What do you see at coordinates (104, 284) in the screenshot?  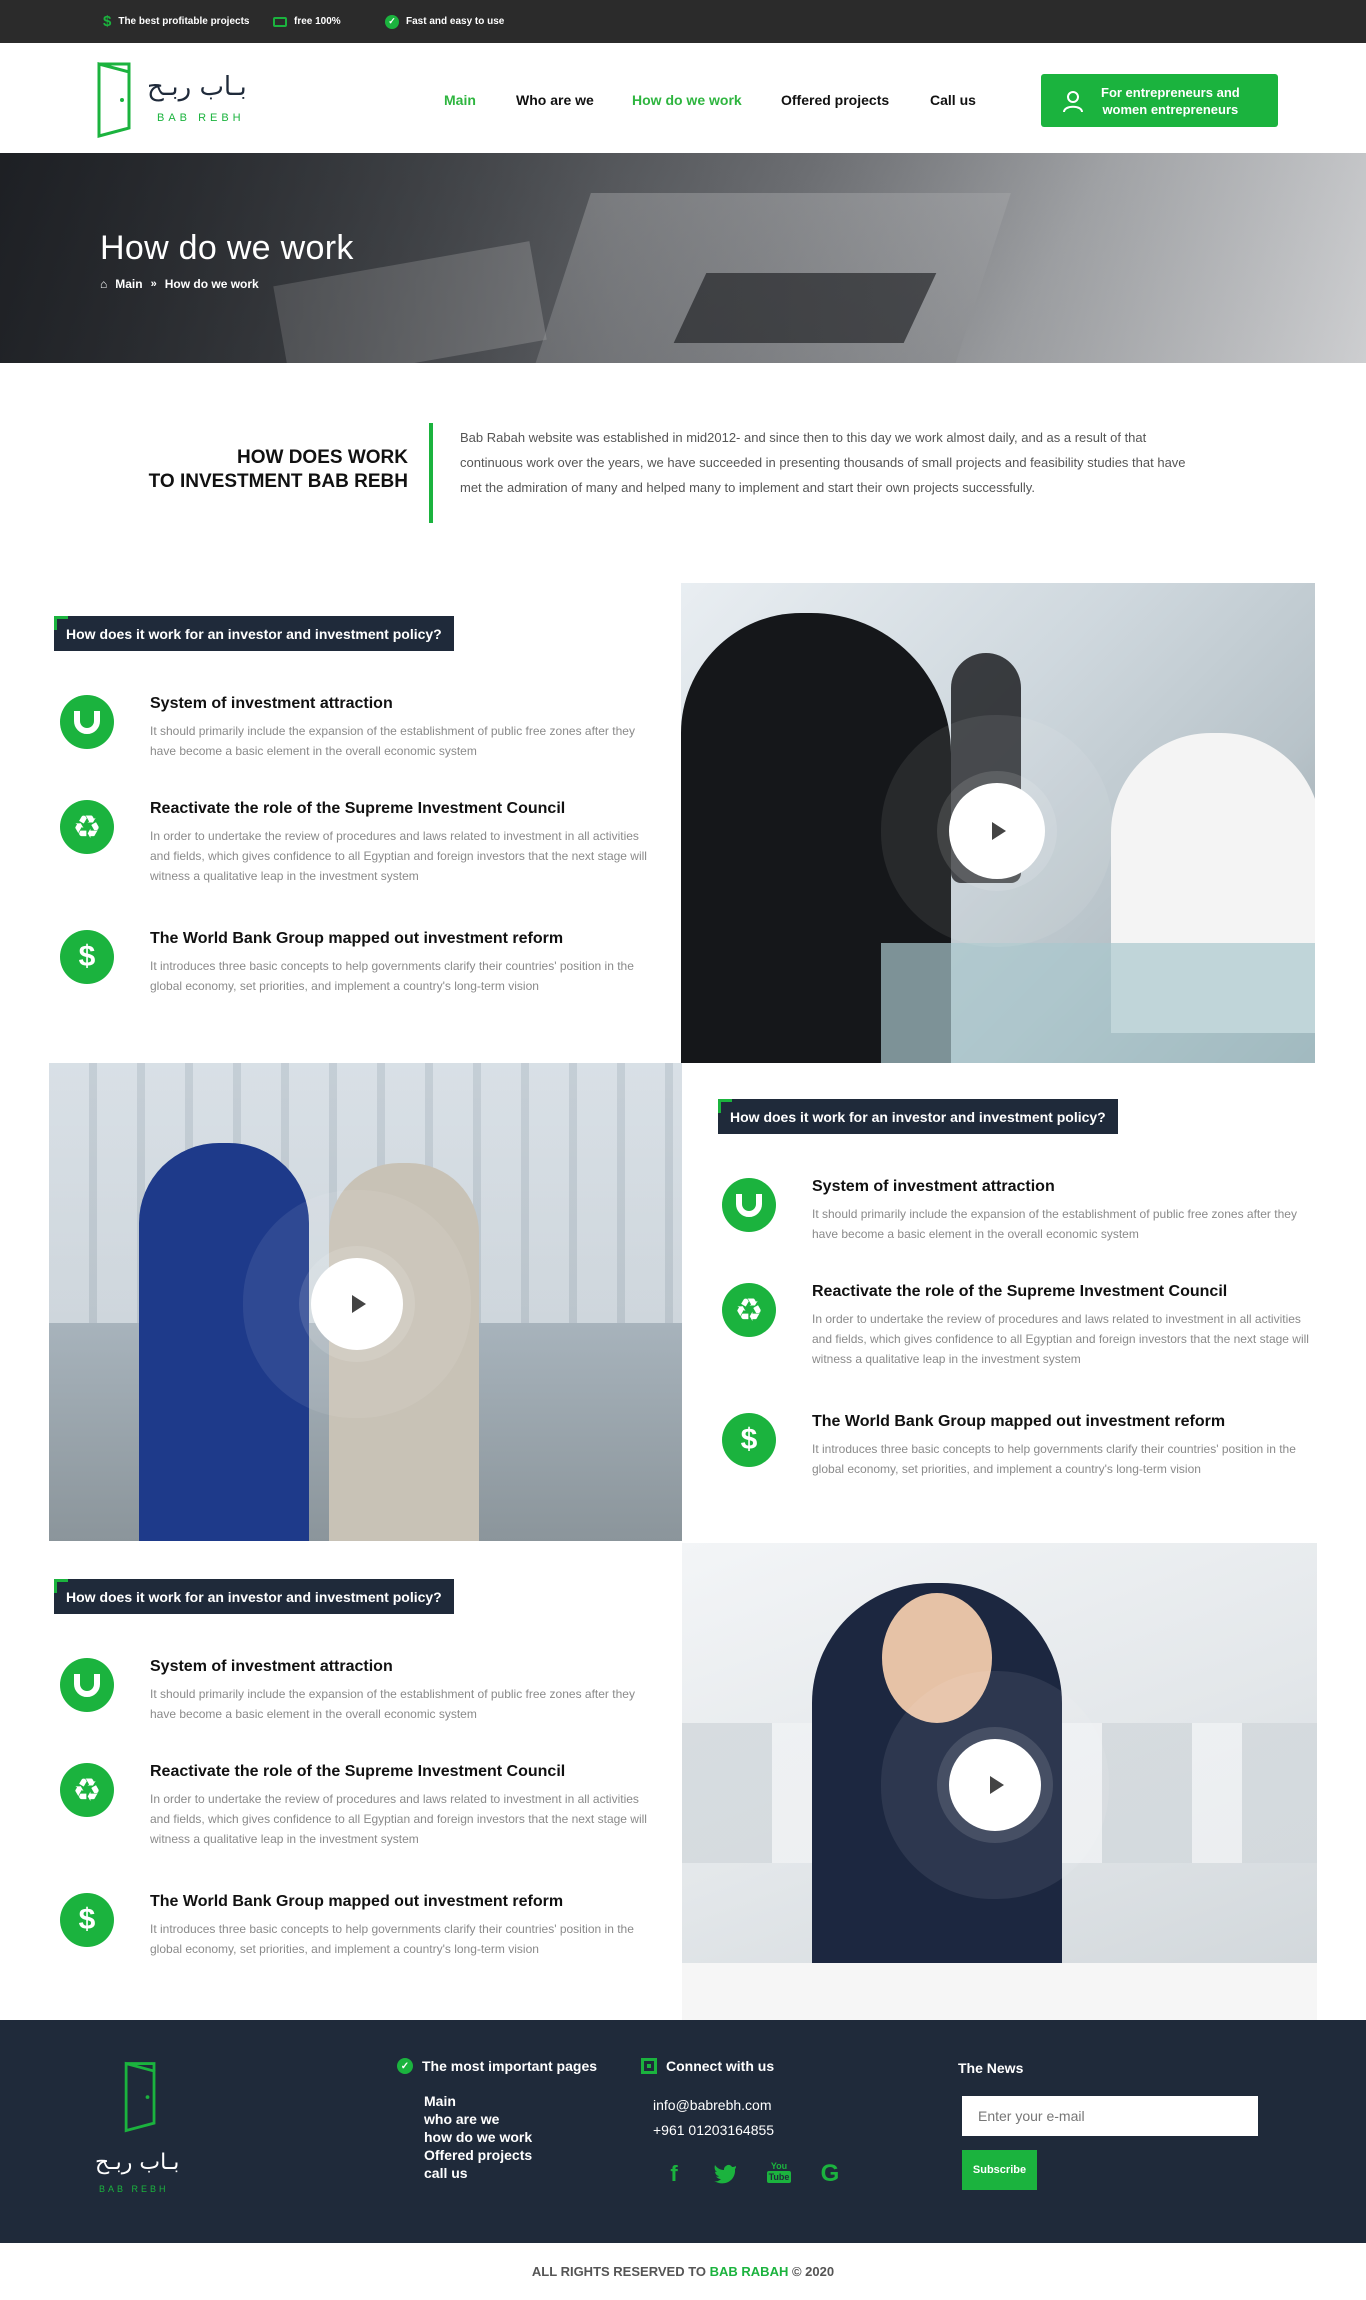 I see `home-icon: ⌂` at bounding box center [104, 284].